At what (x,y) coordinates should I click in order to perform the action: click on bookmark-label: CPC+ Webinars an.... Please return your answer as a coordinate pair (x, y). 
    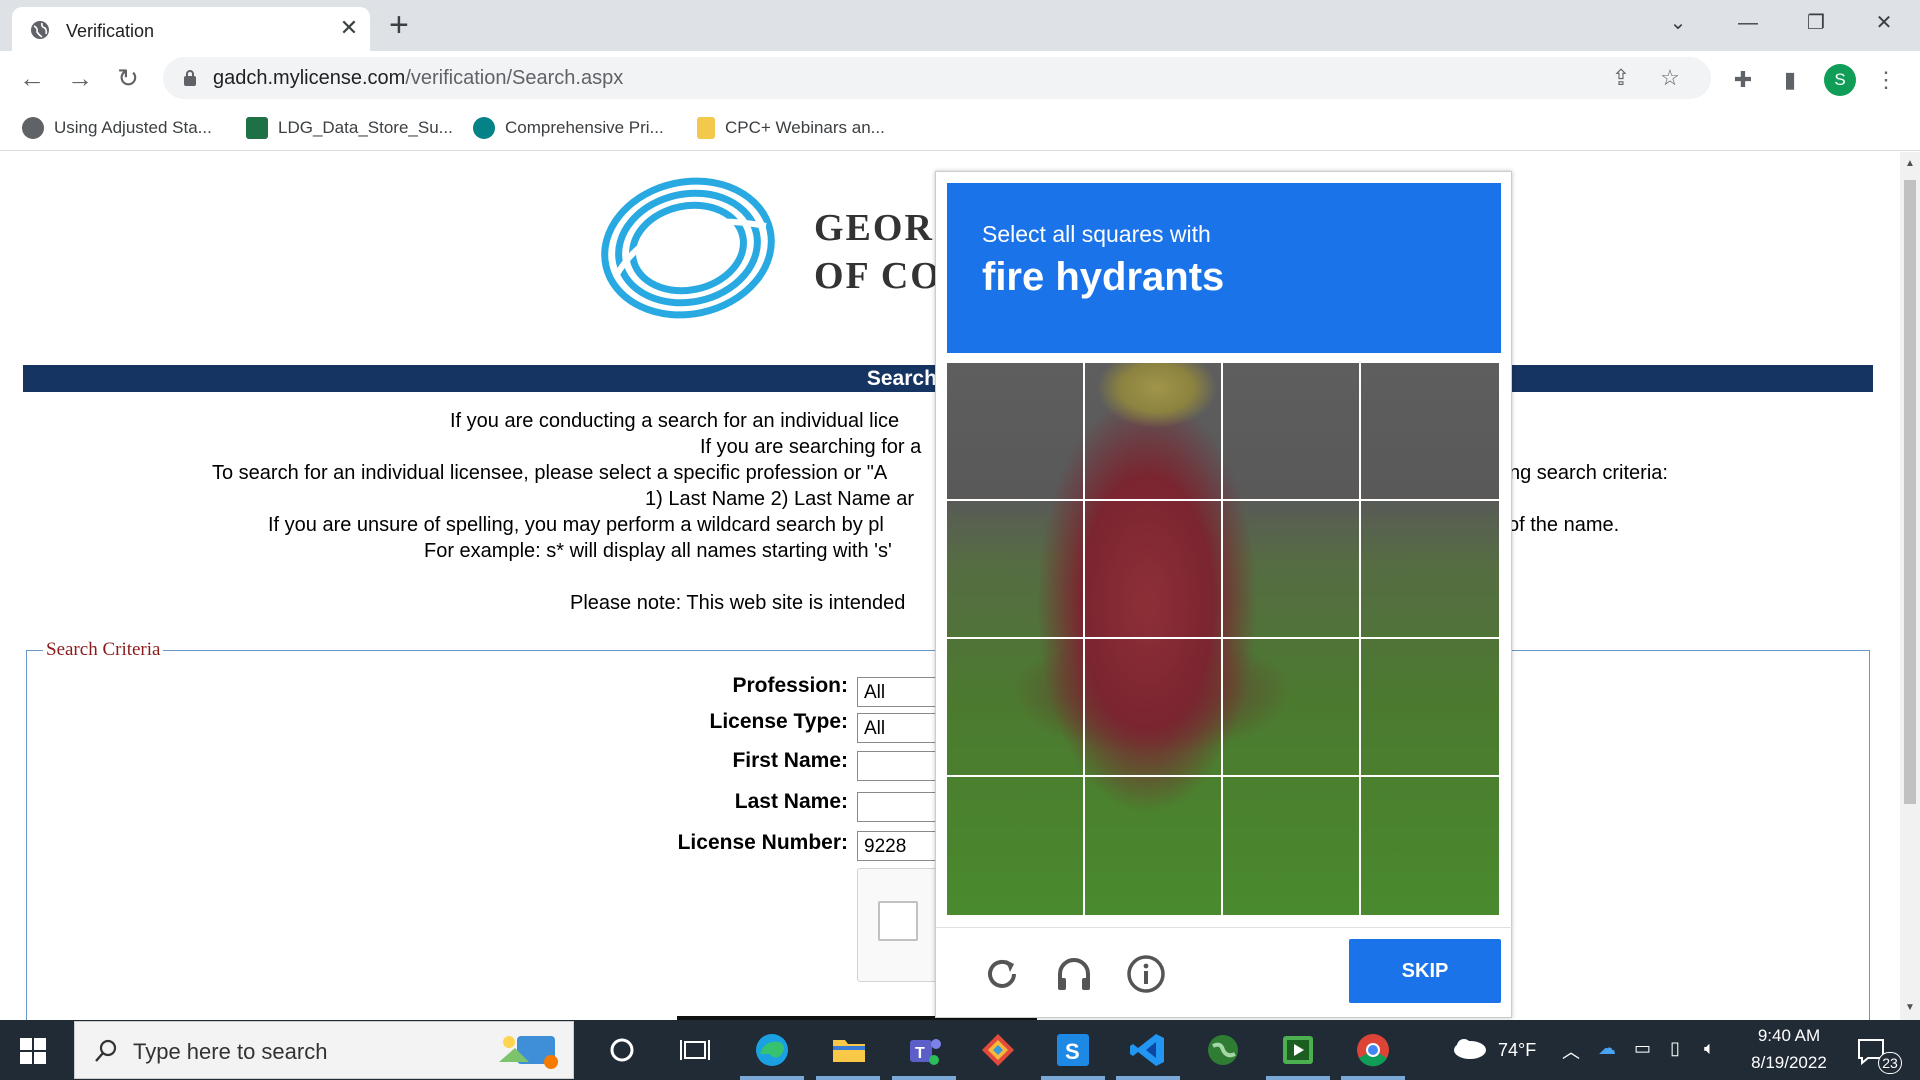
    Looking at the image, I should click on (805, 127).